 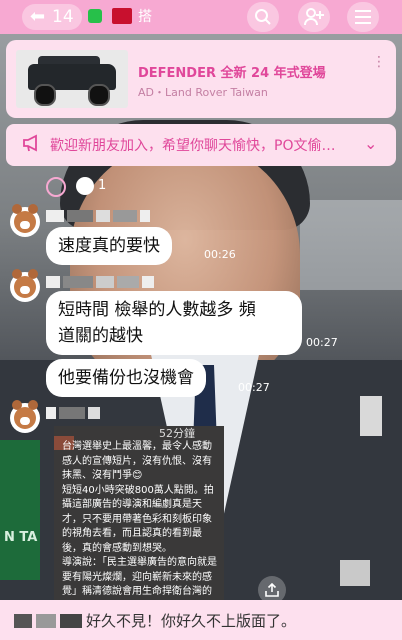 What do you see at coordinates (85, 186) in the screenshot?
I see `bear-reaction-icon` at bounding box center [85, 186].